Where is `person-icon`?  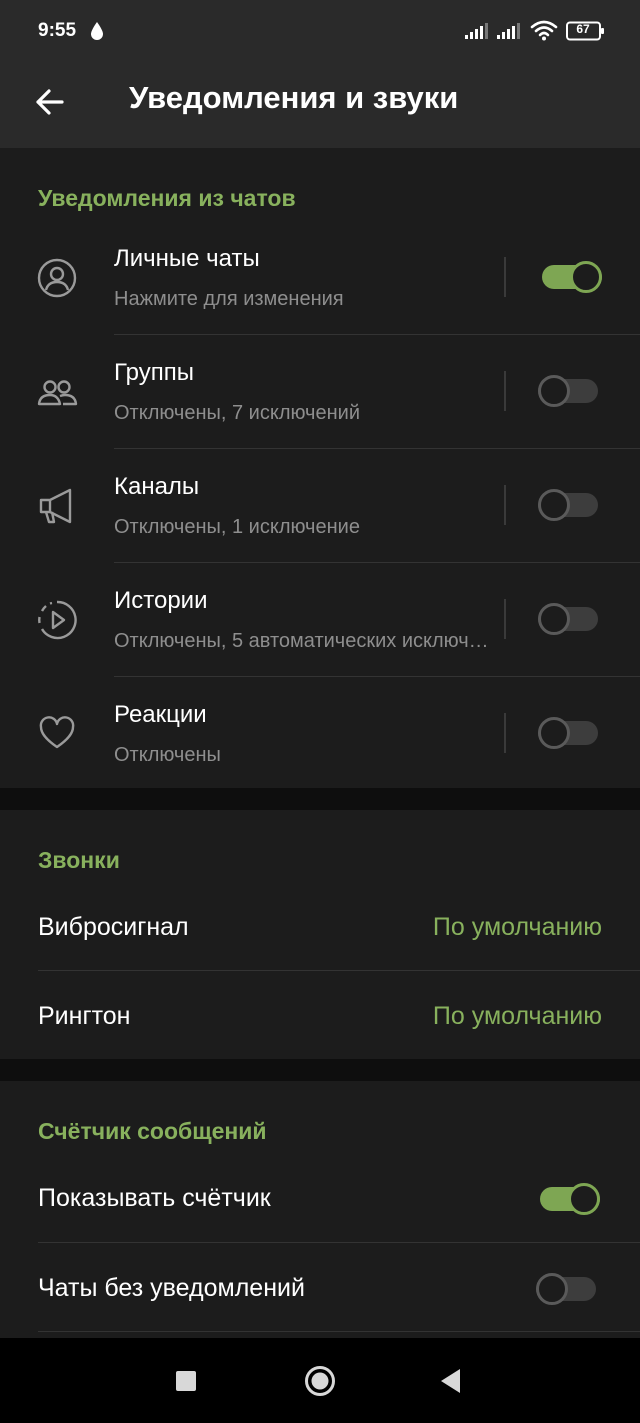 person-icon is located at coordinates (57, 278).